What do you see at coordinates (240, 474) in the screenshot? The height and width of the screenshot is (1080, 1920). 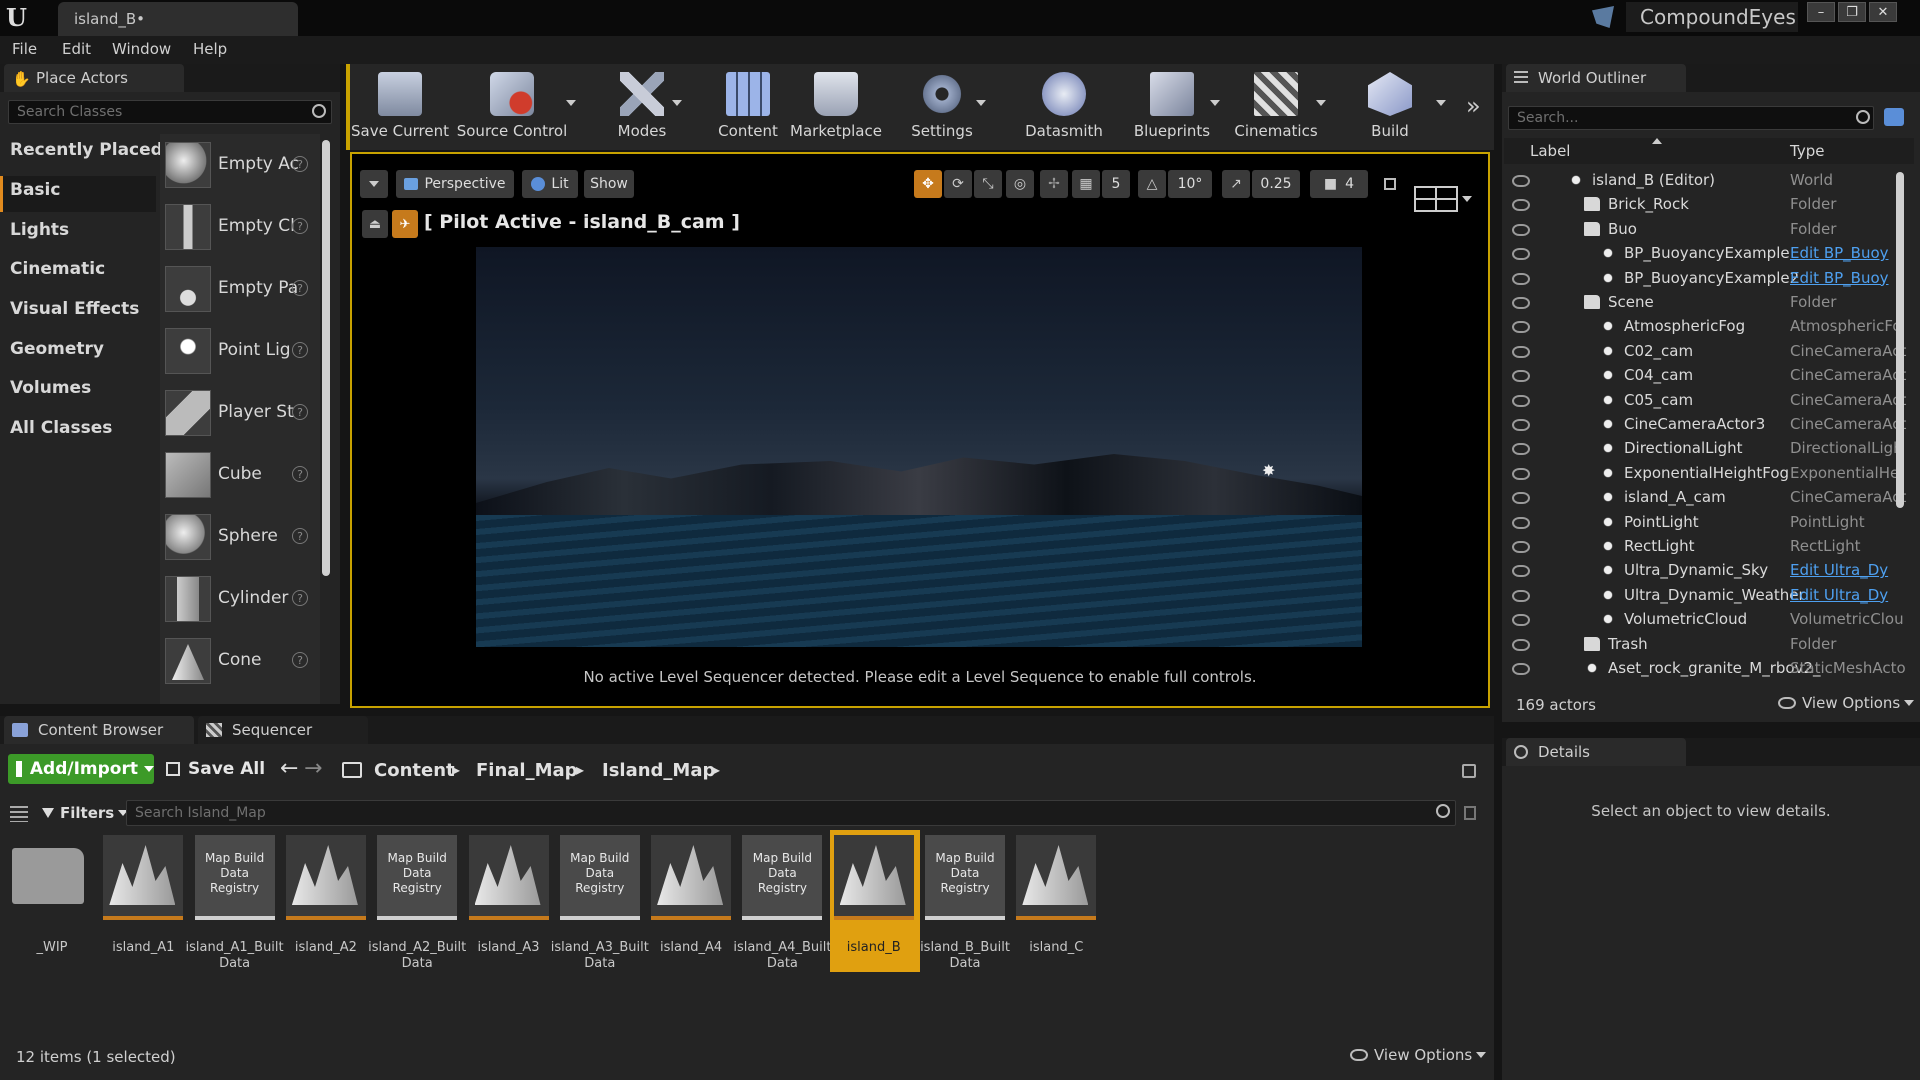 I see `actor-item-cube: Cube` at bounding box center [240, 474].